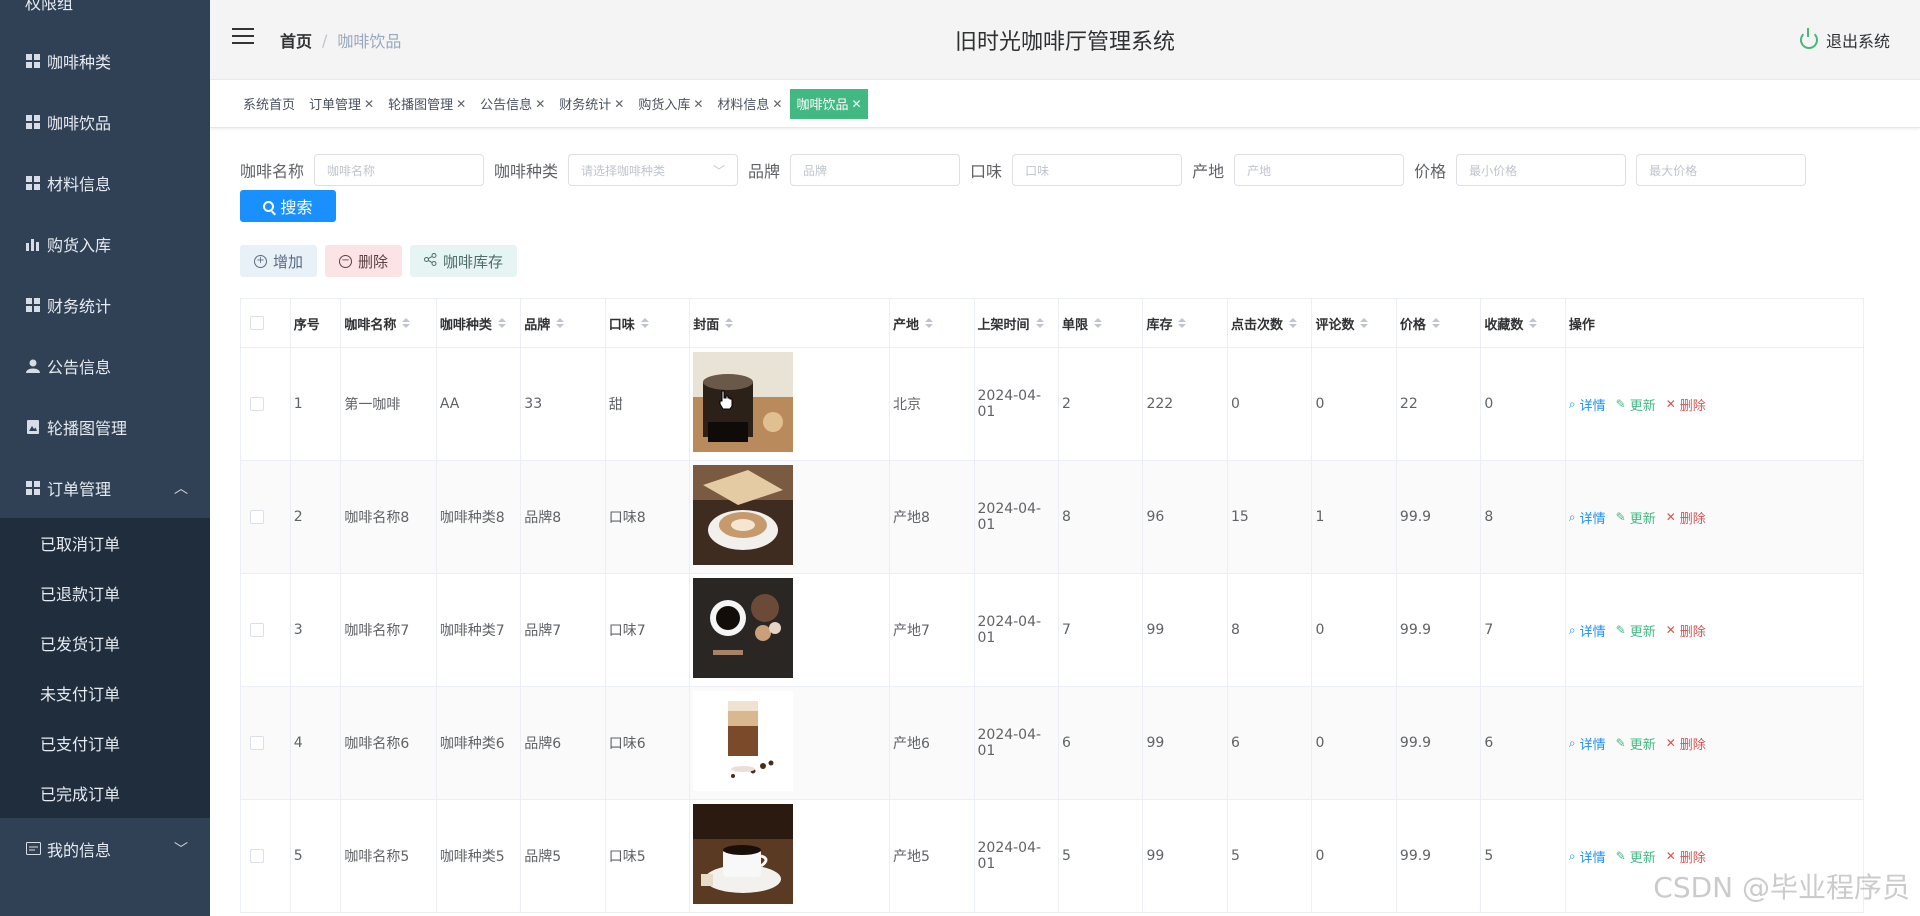 The height and width of the screenshot is (916, 1920). I want to click on header-cell: 价格, so click(1439, 323).